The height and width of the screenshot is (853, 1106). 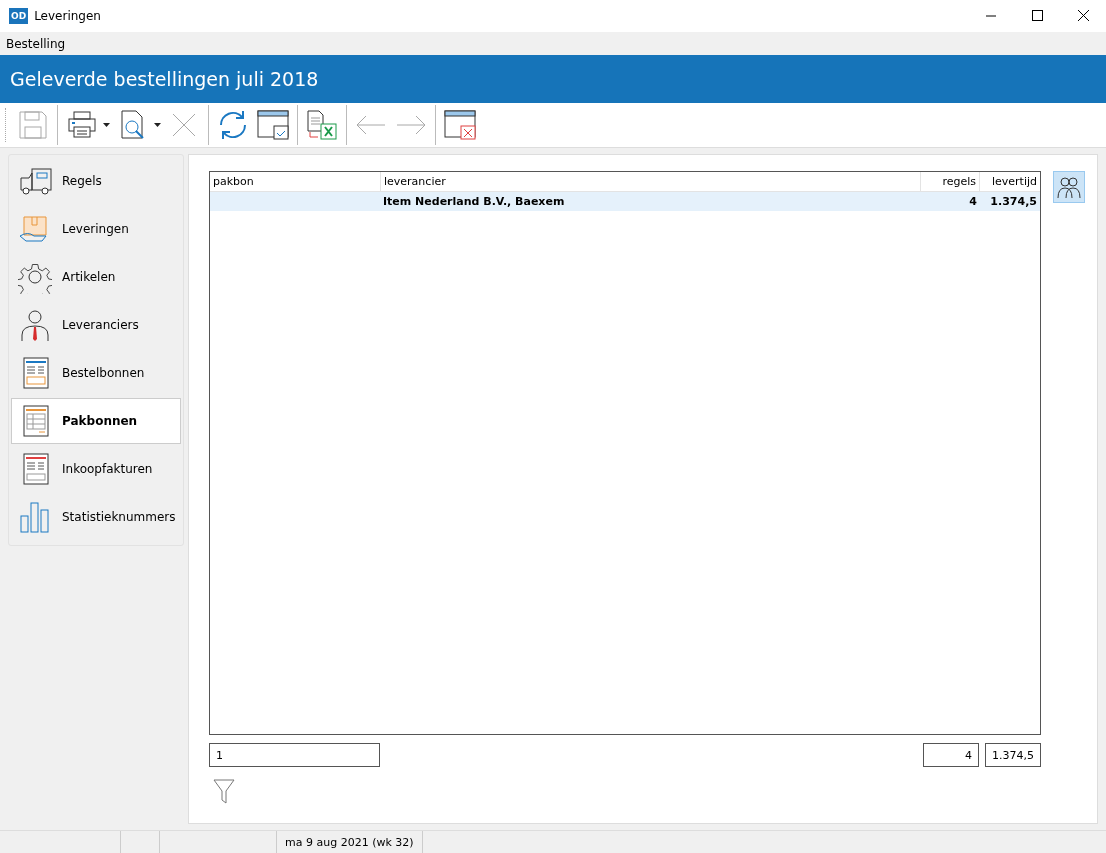 I want to click on total-field: 4, so click(x=951, y=755).